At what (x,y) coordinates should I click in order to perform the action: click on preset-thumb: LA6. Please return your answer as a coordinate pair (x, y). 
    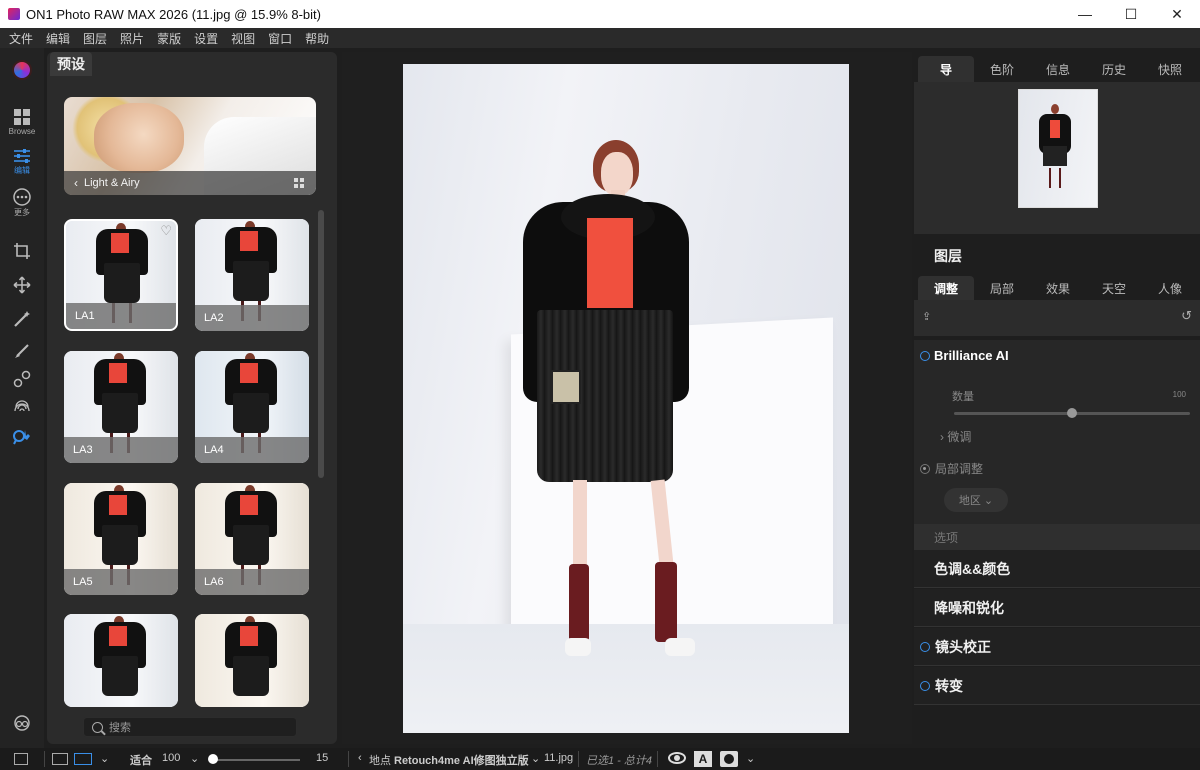
    Looking at the image, I should click on (252, 539).